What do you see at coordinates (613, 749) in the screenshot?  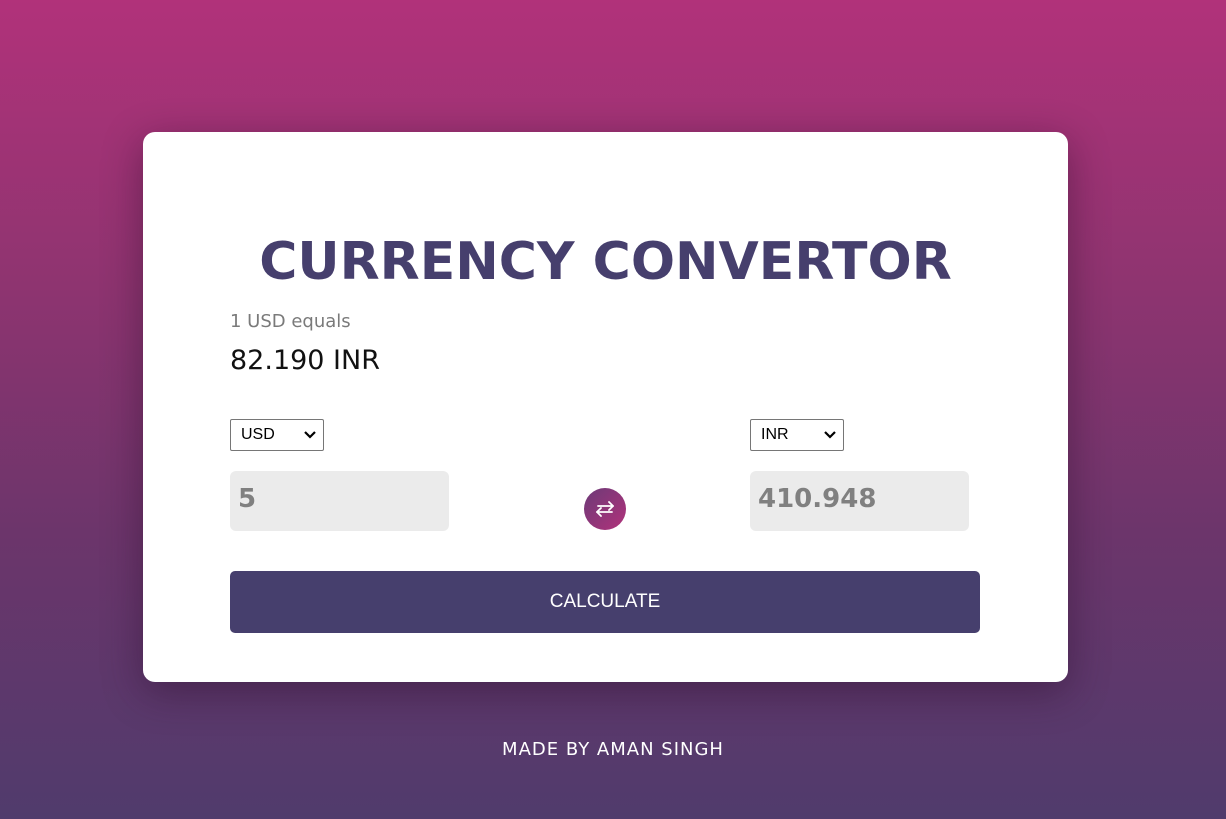 I see `footer-credit: MADE BY AMAN SINGH` at bounding box center [613, 749].